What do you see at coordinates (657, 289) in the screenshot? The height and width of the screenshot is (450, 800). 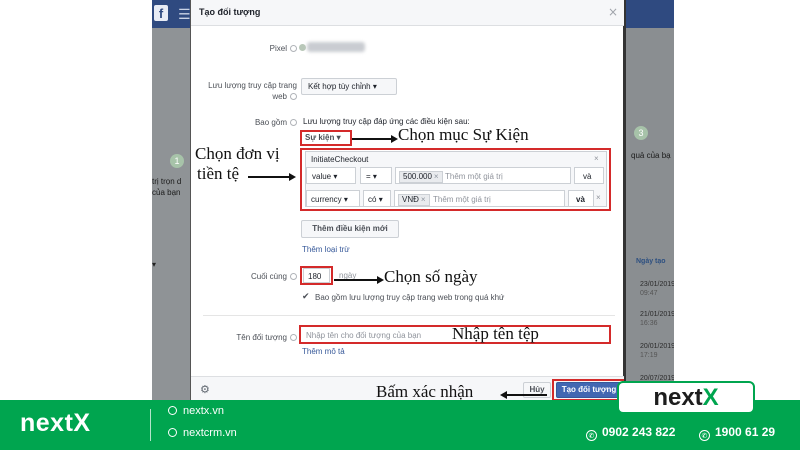 I see `table-row: 23/01/2019 09:47` at bounding box center [657, 289].